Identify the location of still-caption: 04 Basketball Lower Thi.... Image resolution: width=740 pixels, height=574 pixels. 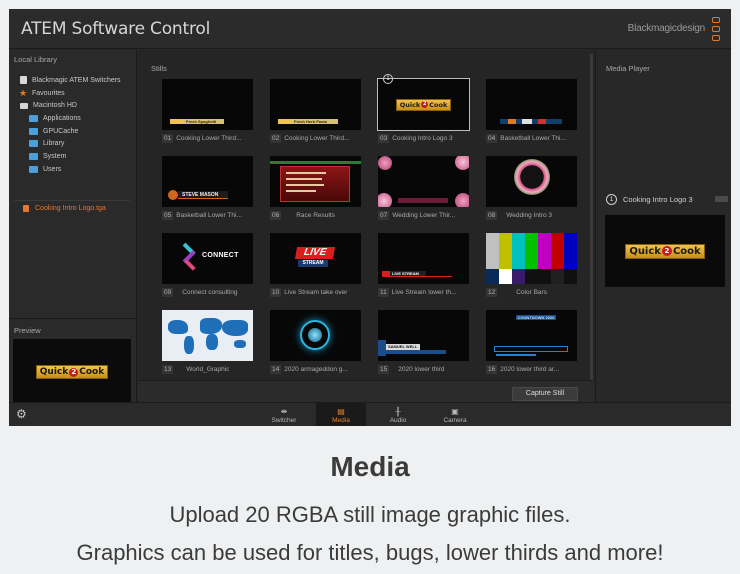
(526, 138).